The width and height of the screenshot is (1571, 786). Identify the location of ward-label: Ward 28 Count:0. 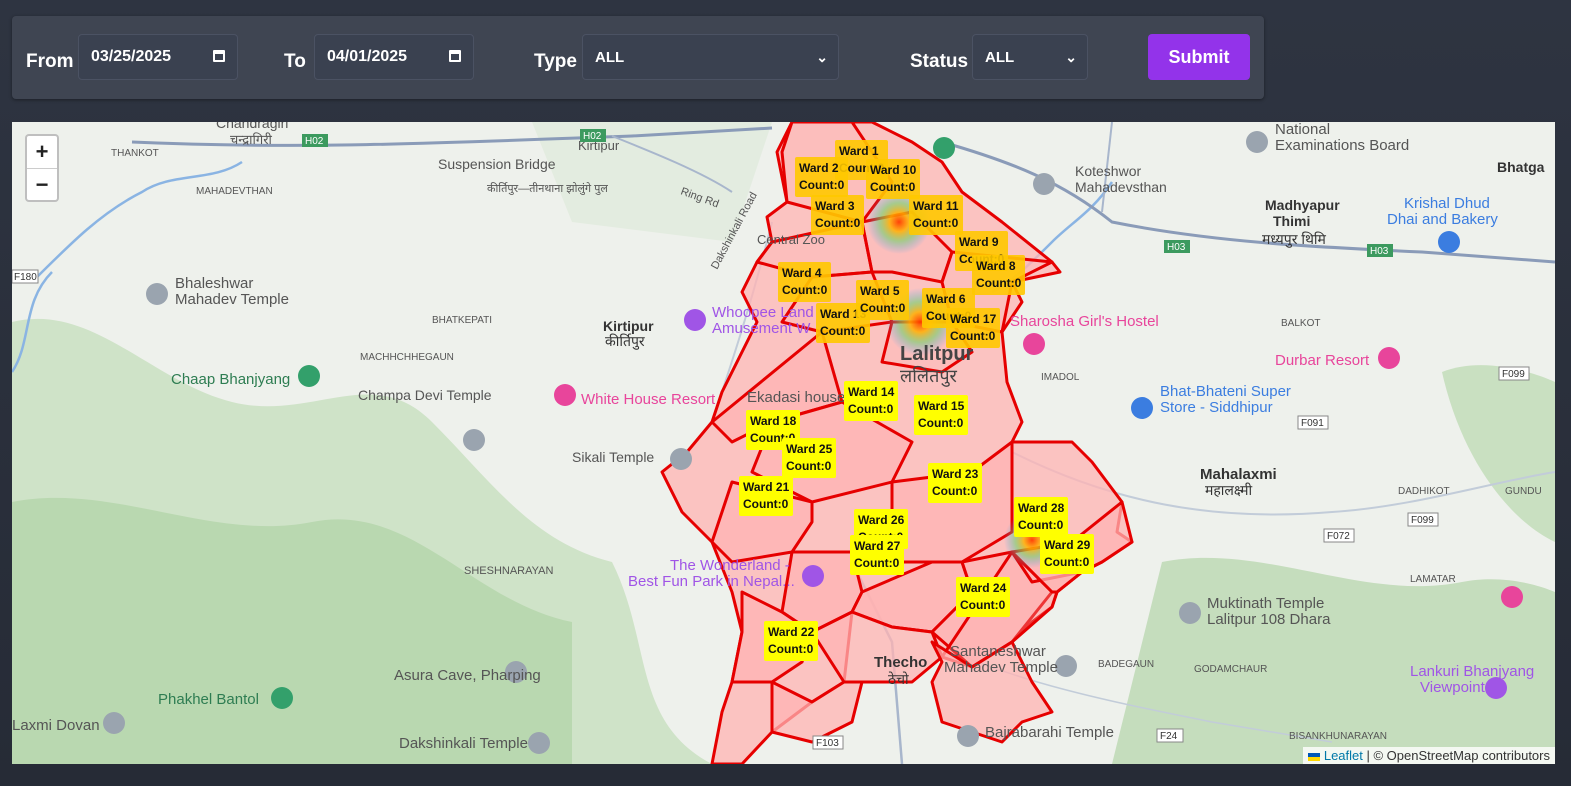
(1041, 517).